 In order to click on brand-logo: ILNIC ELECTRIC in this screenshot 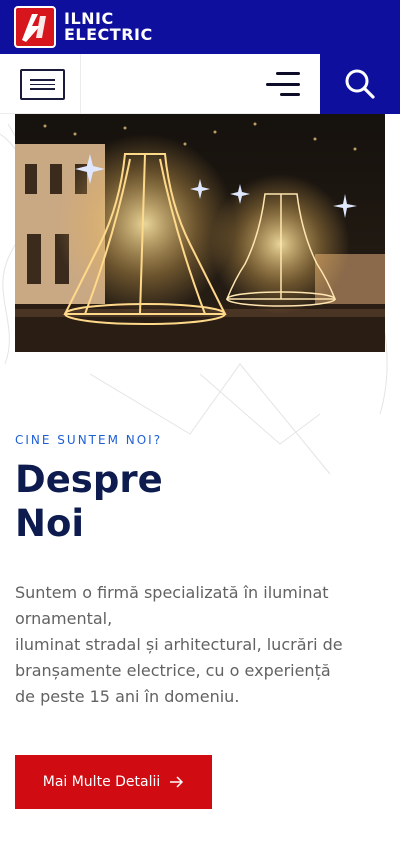, I will do `click(83, 27)`.